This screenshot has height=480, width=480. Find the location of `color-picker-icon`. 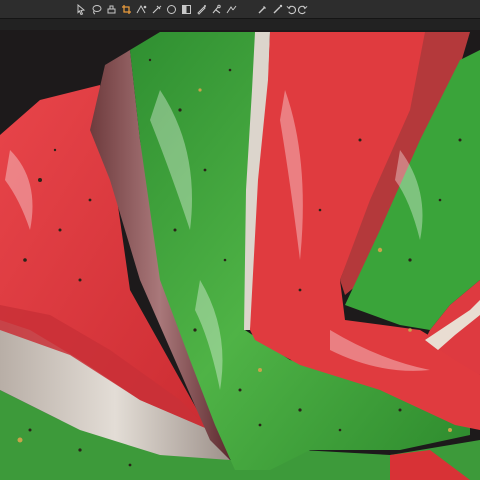

color-picker-icon is located at coordinates (157, 9).